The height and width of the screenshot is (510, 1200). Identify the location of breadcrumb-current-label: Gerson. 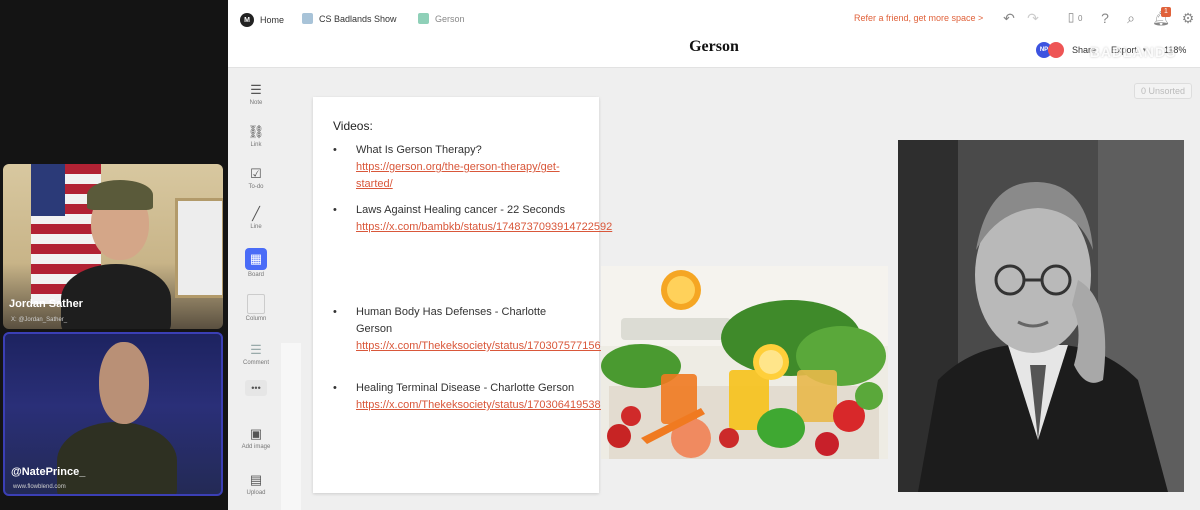
(450, 18).